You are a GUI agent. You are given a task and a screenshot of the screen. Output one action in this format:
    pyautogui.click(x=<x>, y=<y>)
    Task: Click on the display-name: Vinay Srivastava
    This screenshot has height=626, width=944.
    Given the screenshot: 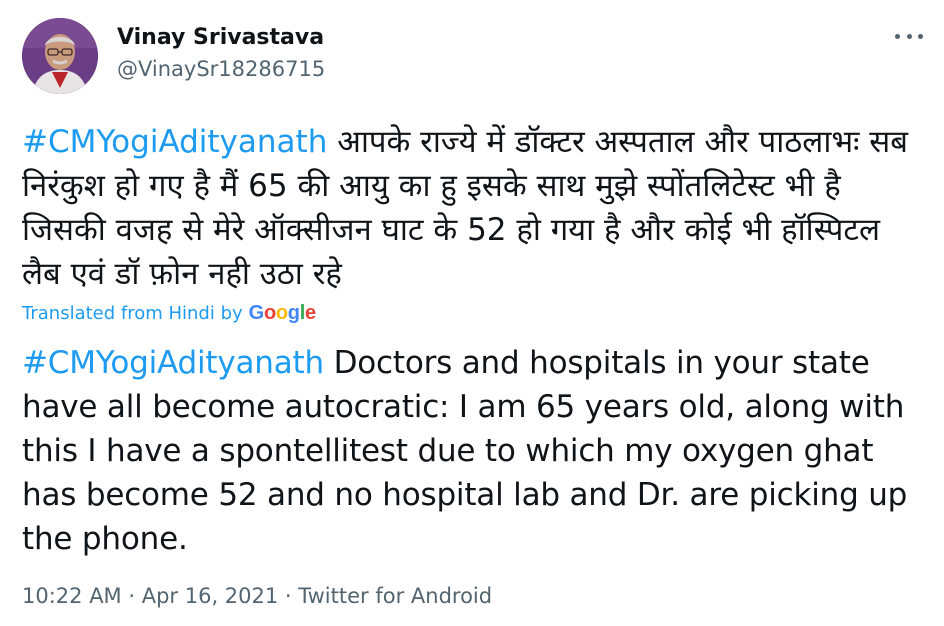 What is the action you would take?
    pyautogui.click(x=220, y=37)
    